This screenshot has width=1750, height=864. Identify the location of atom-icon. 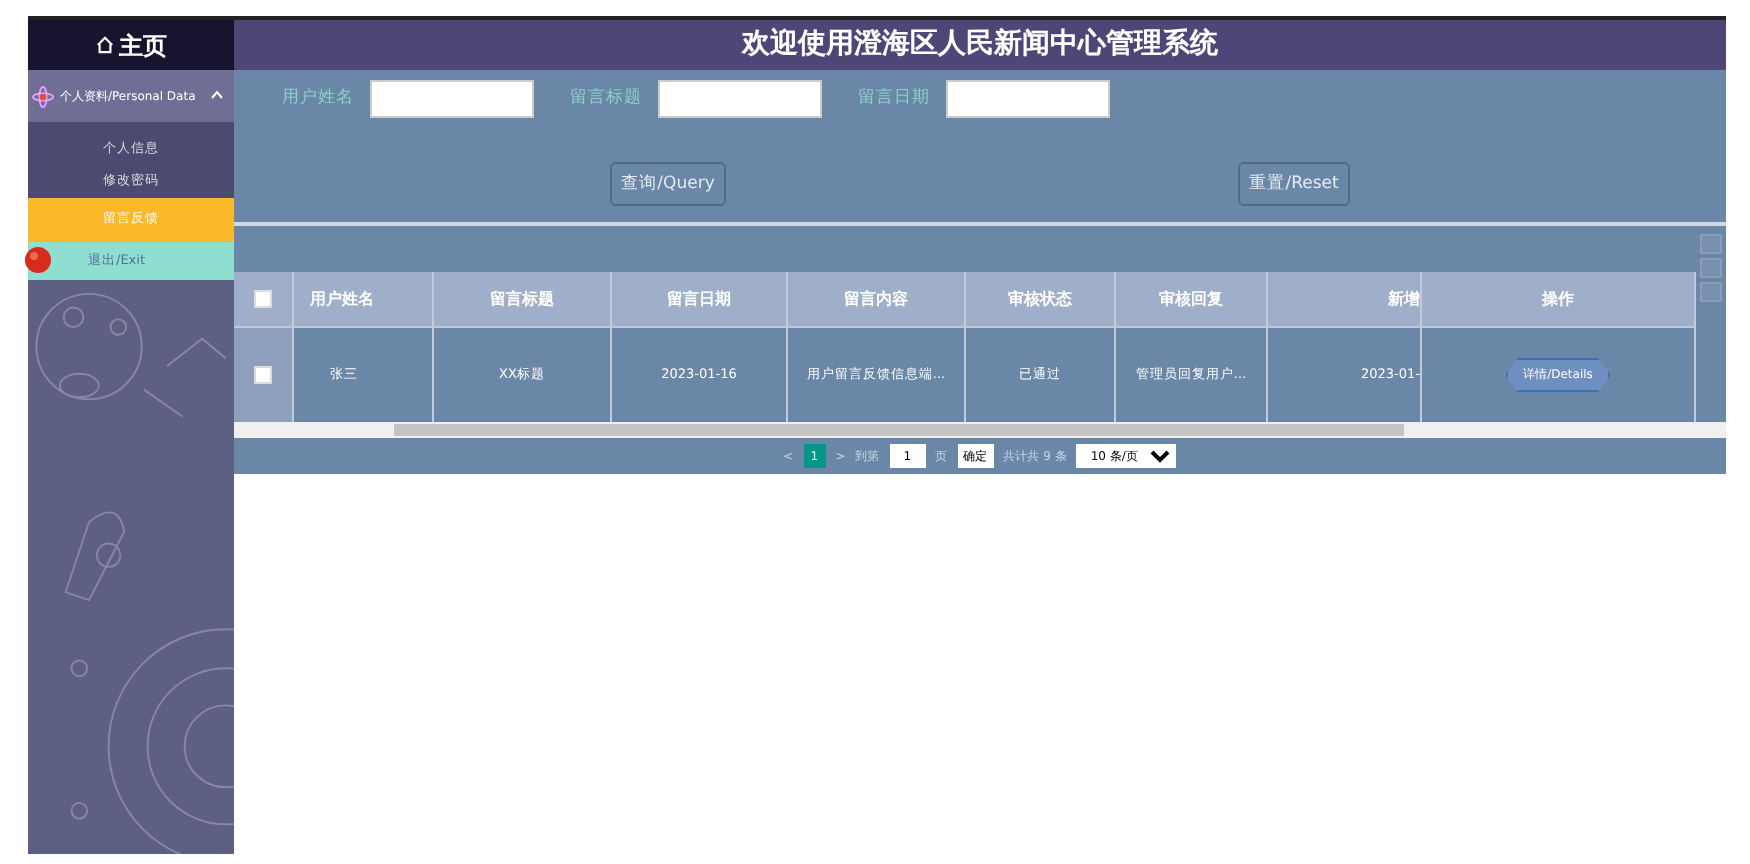
(43, 96).